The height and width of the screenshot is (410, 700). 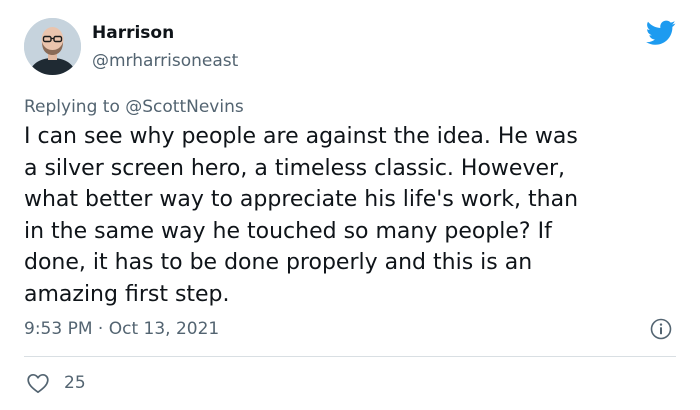 I want to click on replying-to: Replying to @ScottNevins, so click(x=134, y=107).